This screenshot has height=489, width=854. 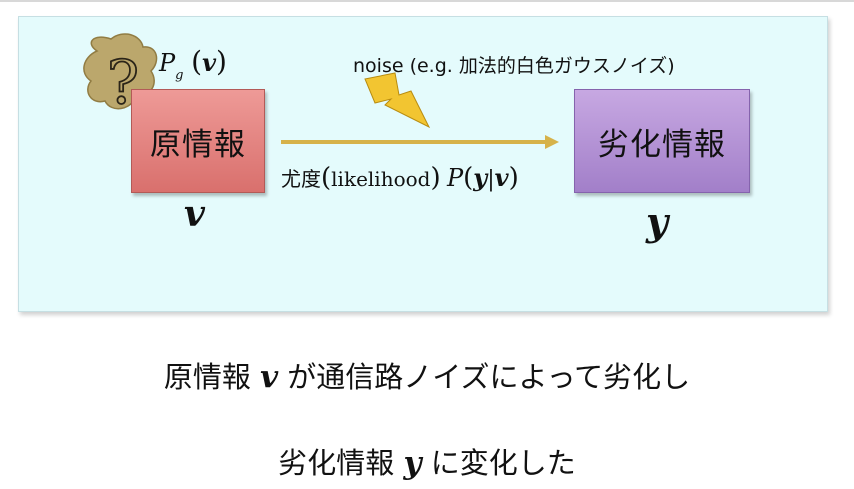 I want to click on degraded-information-box: 劣化情報, so click(x=662, y=141).